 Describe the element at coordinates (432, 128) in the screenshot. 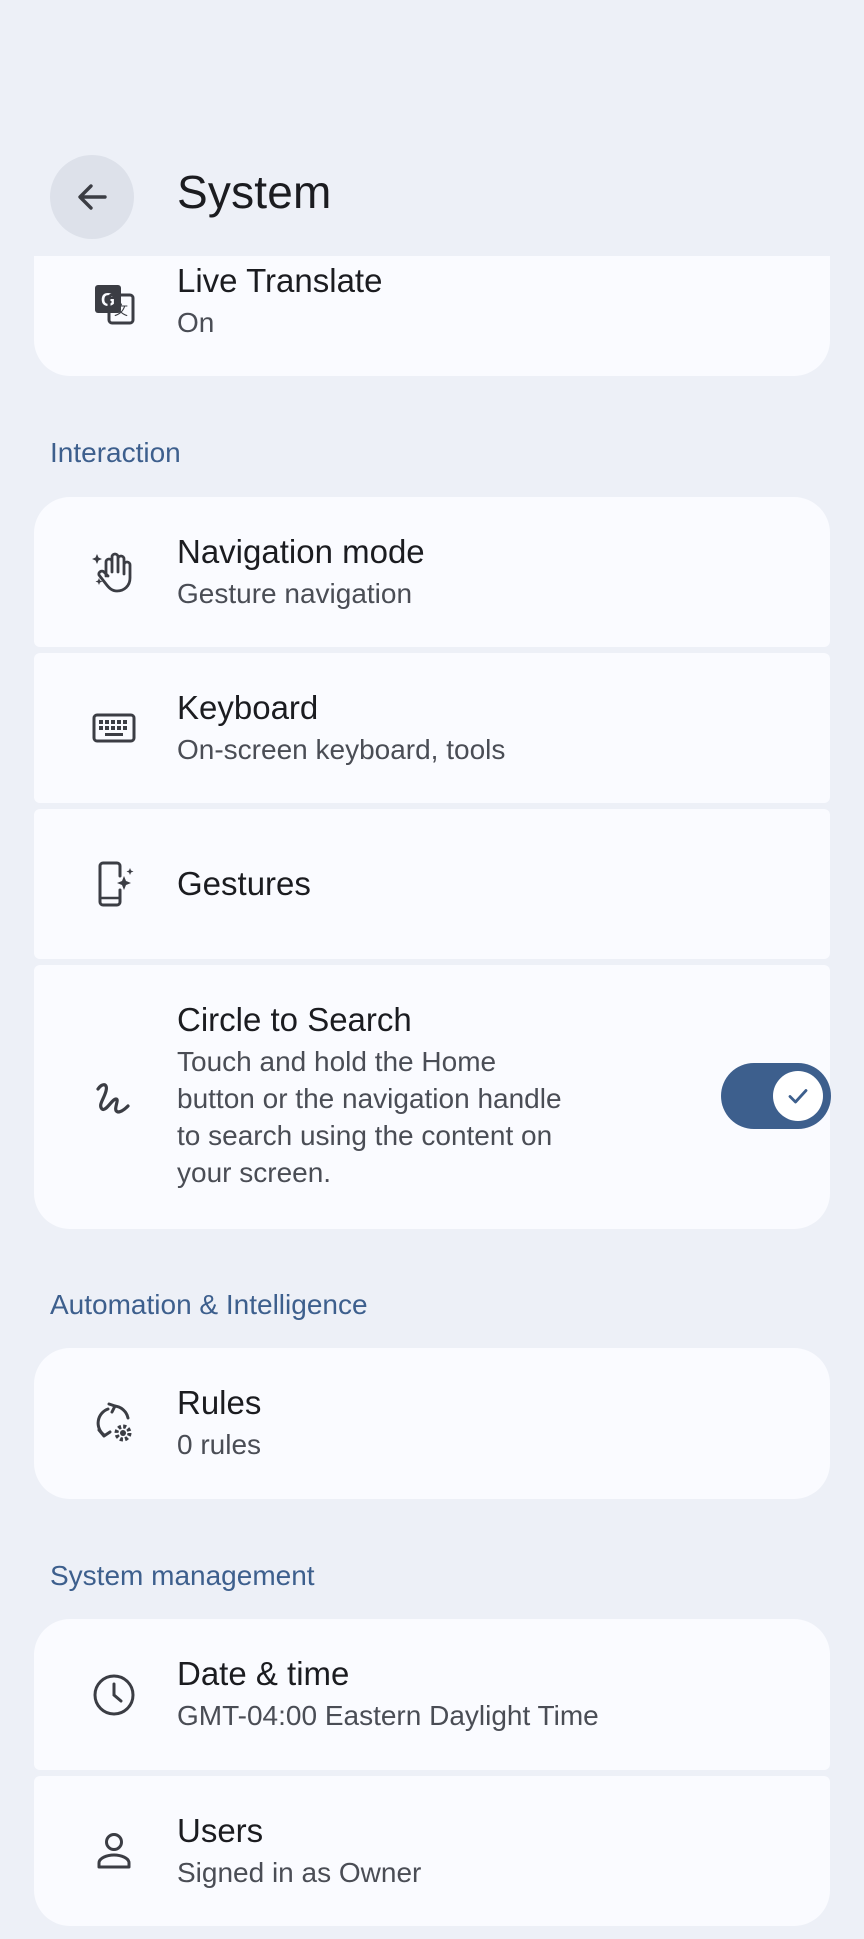

I see `top-app-bar: System` at that location.